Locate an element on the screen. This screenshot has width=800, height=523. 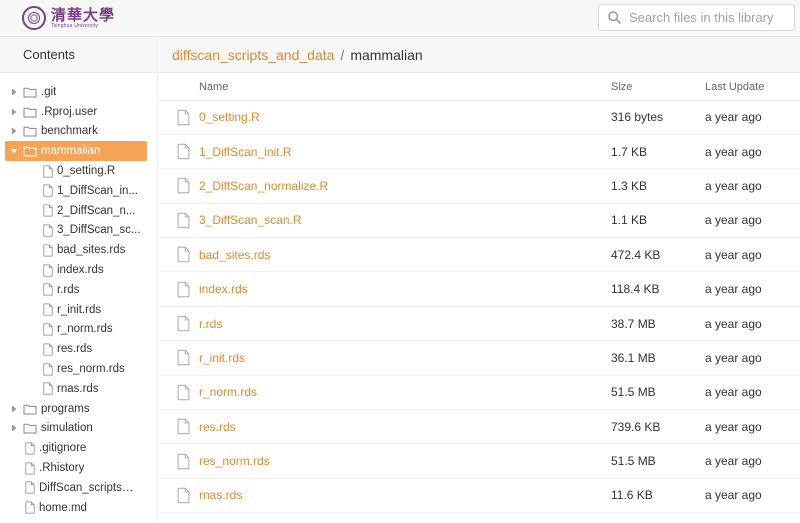
tree-folder-item: simulation is located at coordinates (78, 429).